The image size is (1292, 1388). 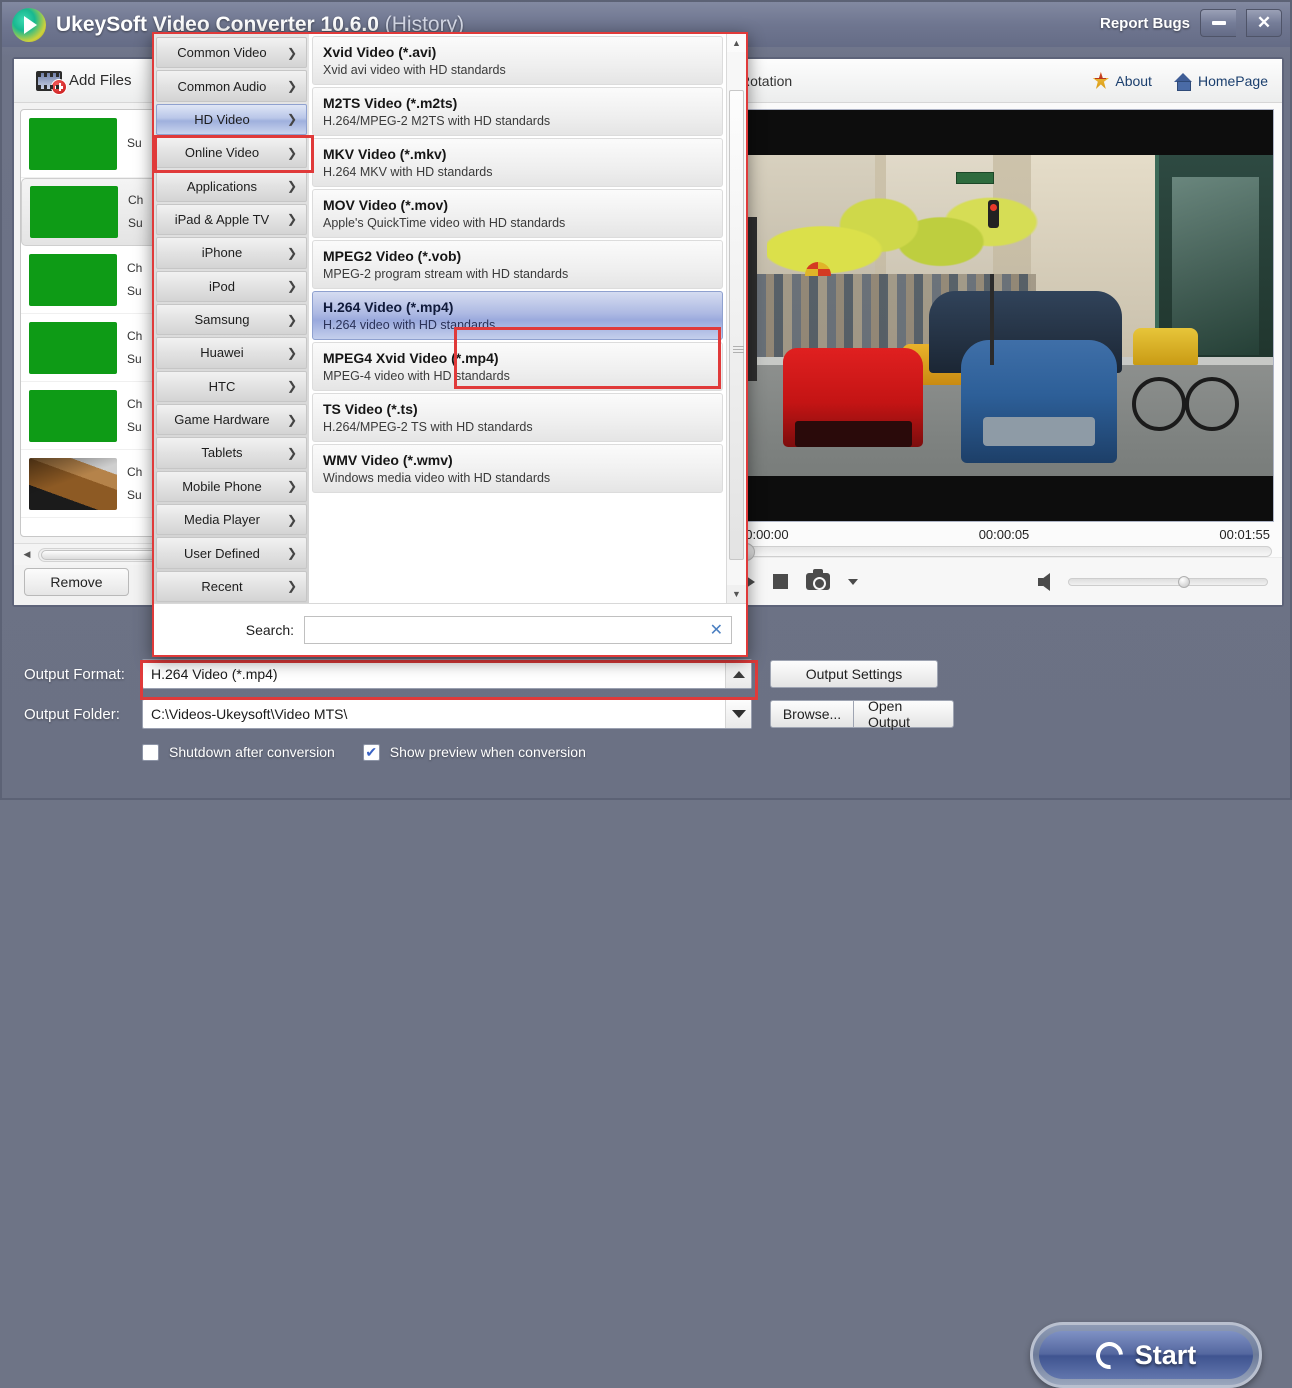 What do you see at coordinates (231, 286) in the screenshot?
I see `category-ipod: iPod ❯` at bounding box center [231, 286].